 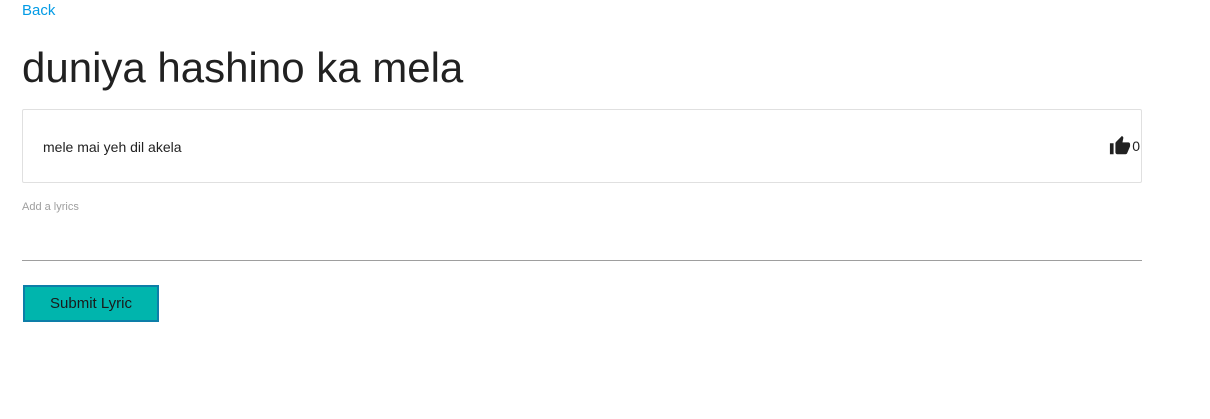 What do you see at coordinates (582, 238) in the screenshot?
I see `lyric-input` at bounding box center [582, 238].